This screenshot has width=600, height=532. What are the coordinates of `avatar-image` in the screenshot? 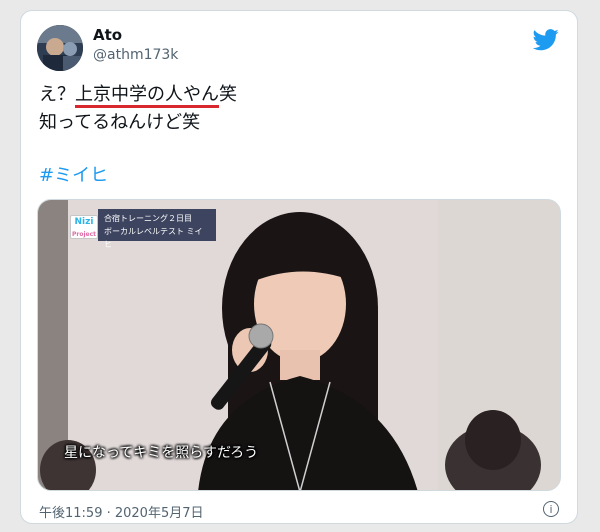 It's located at (60, 48).